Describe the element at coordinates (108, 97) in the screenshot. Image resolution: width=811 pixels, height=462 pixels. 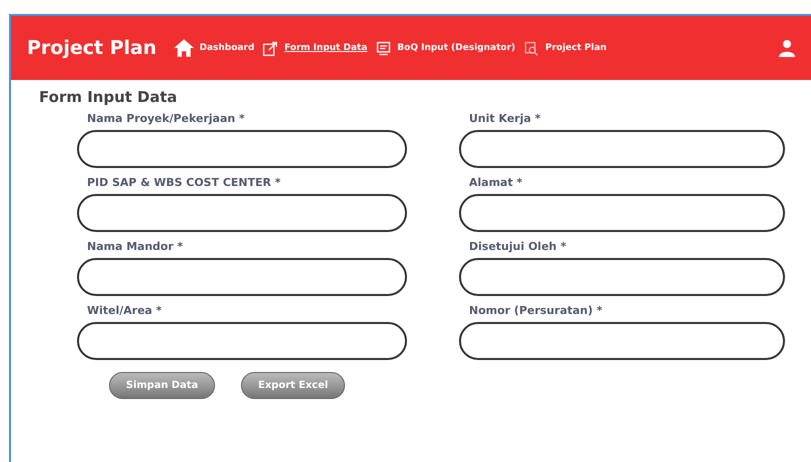
I see `form-title: Form Input Data` at that location.